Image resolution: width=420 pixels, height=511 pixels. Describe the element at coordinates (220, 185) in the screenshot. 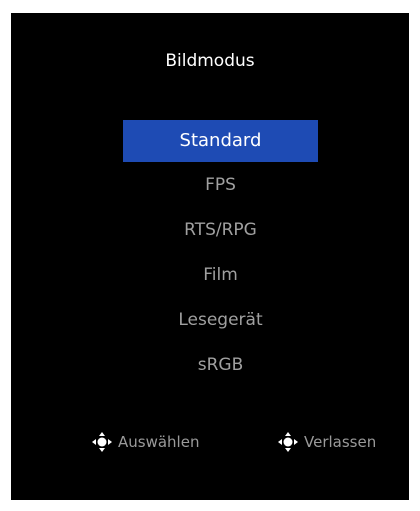

I see `menu-item-fps: FPS` at that location.